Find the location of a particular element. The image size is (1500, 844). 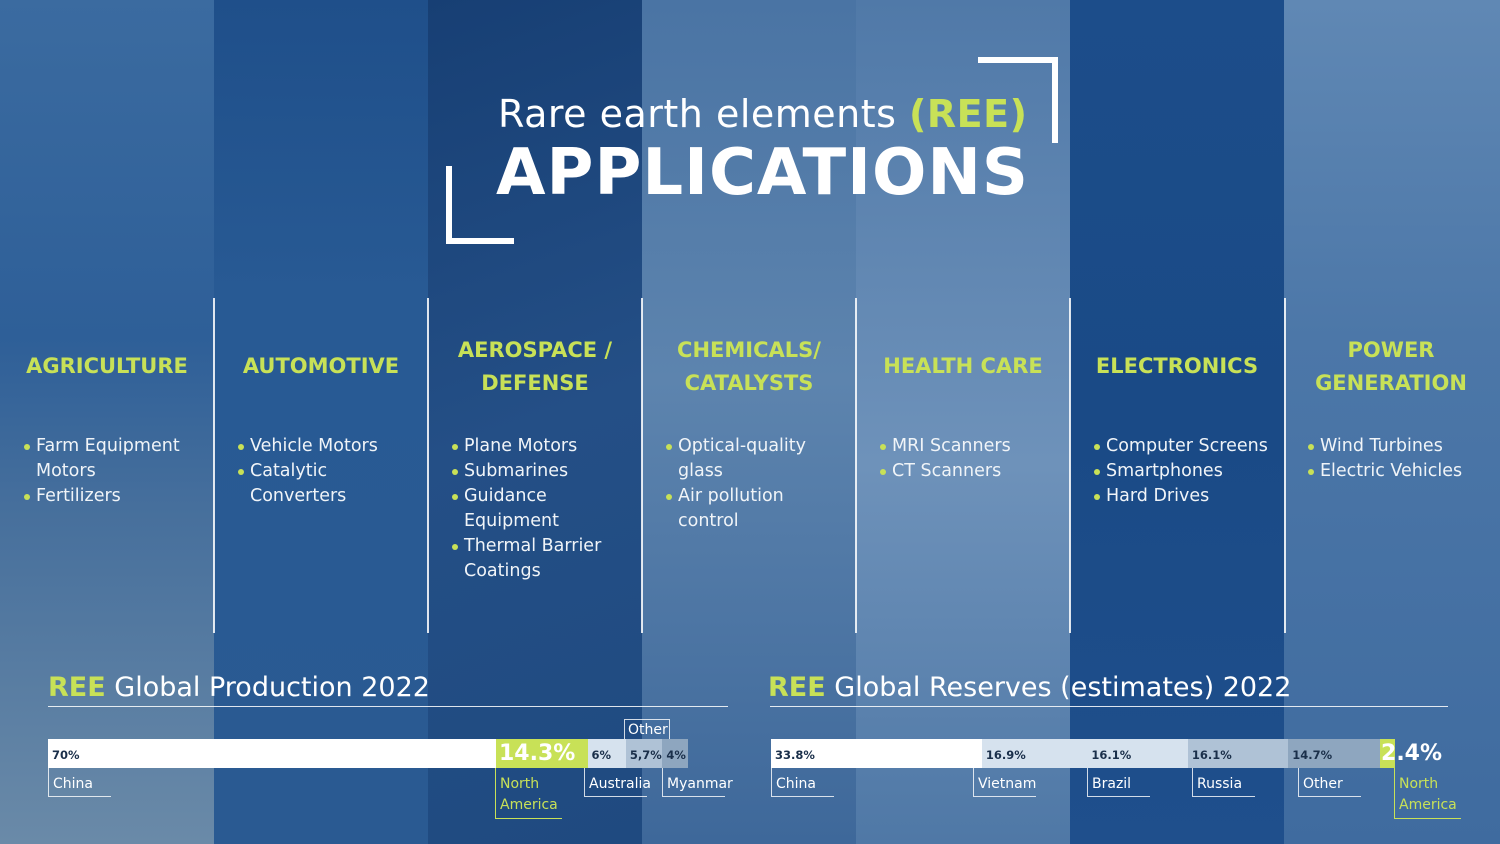

bar-data-label: 4% is located at coordinates (676, 755).